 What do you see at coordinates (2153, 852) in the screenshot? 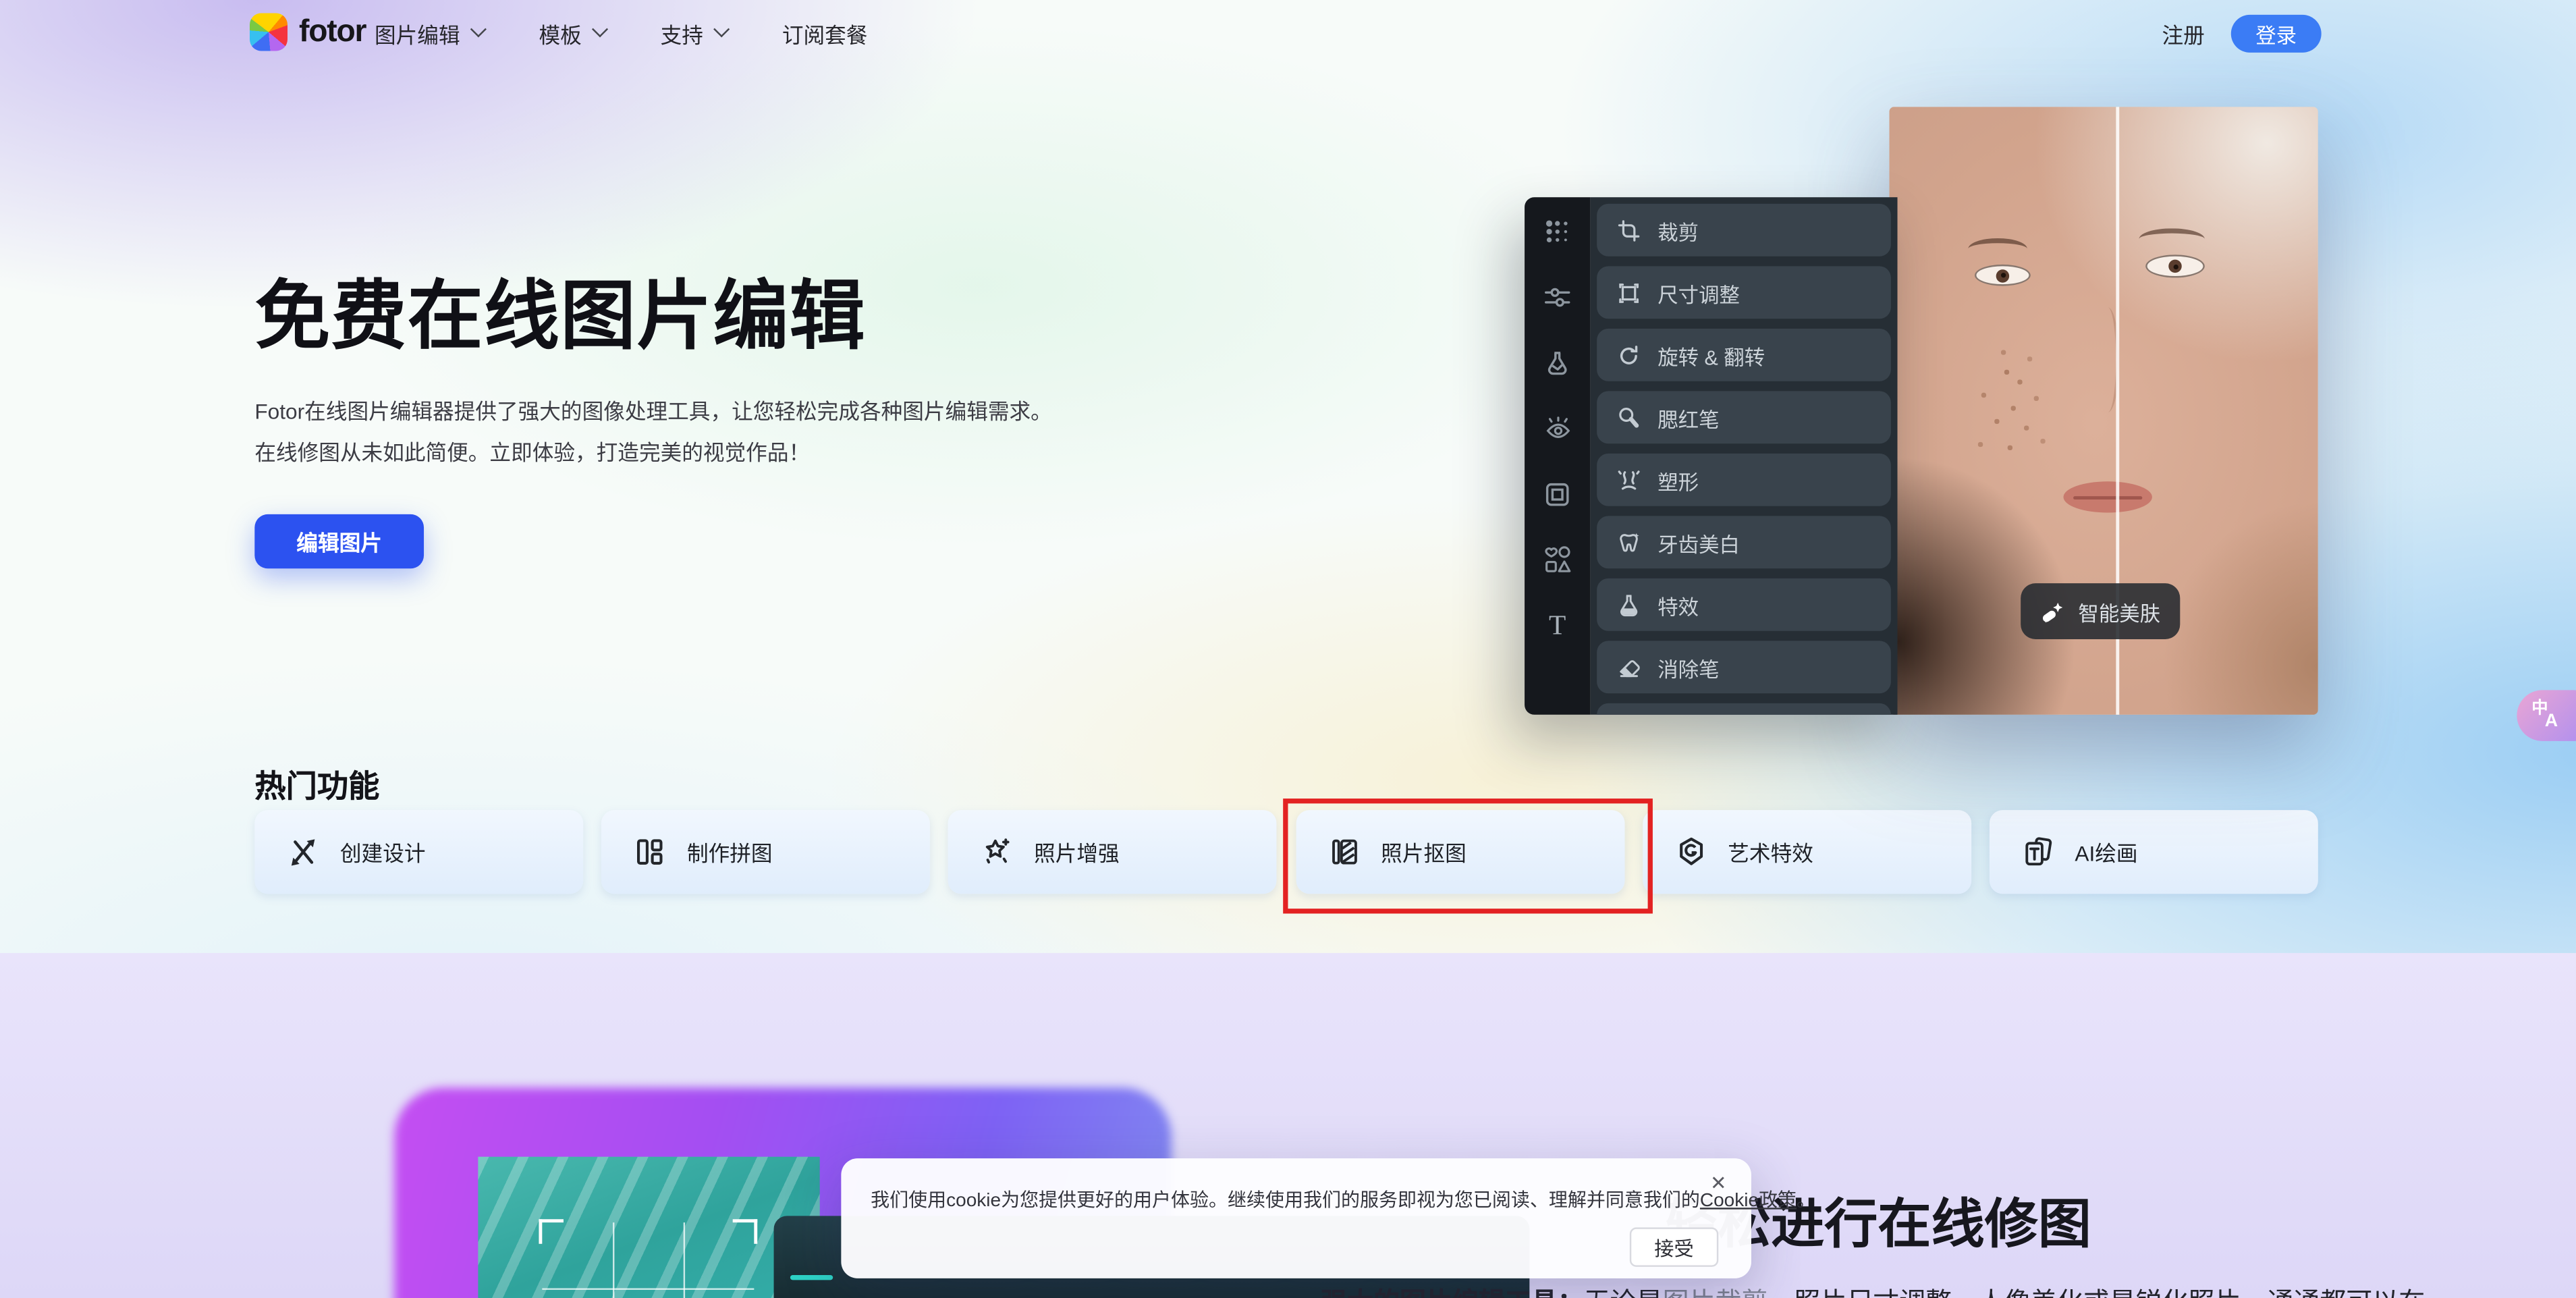
I see `card-ai-paint: AI绘画` at bounding box center [2153, 852].